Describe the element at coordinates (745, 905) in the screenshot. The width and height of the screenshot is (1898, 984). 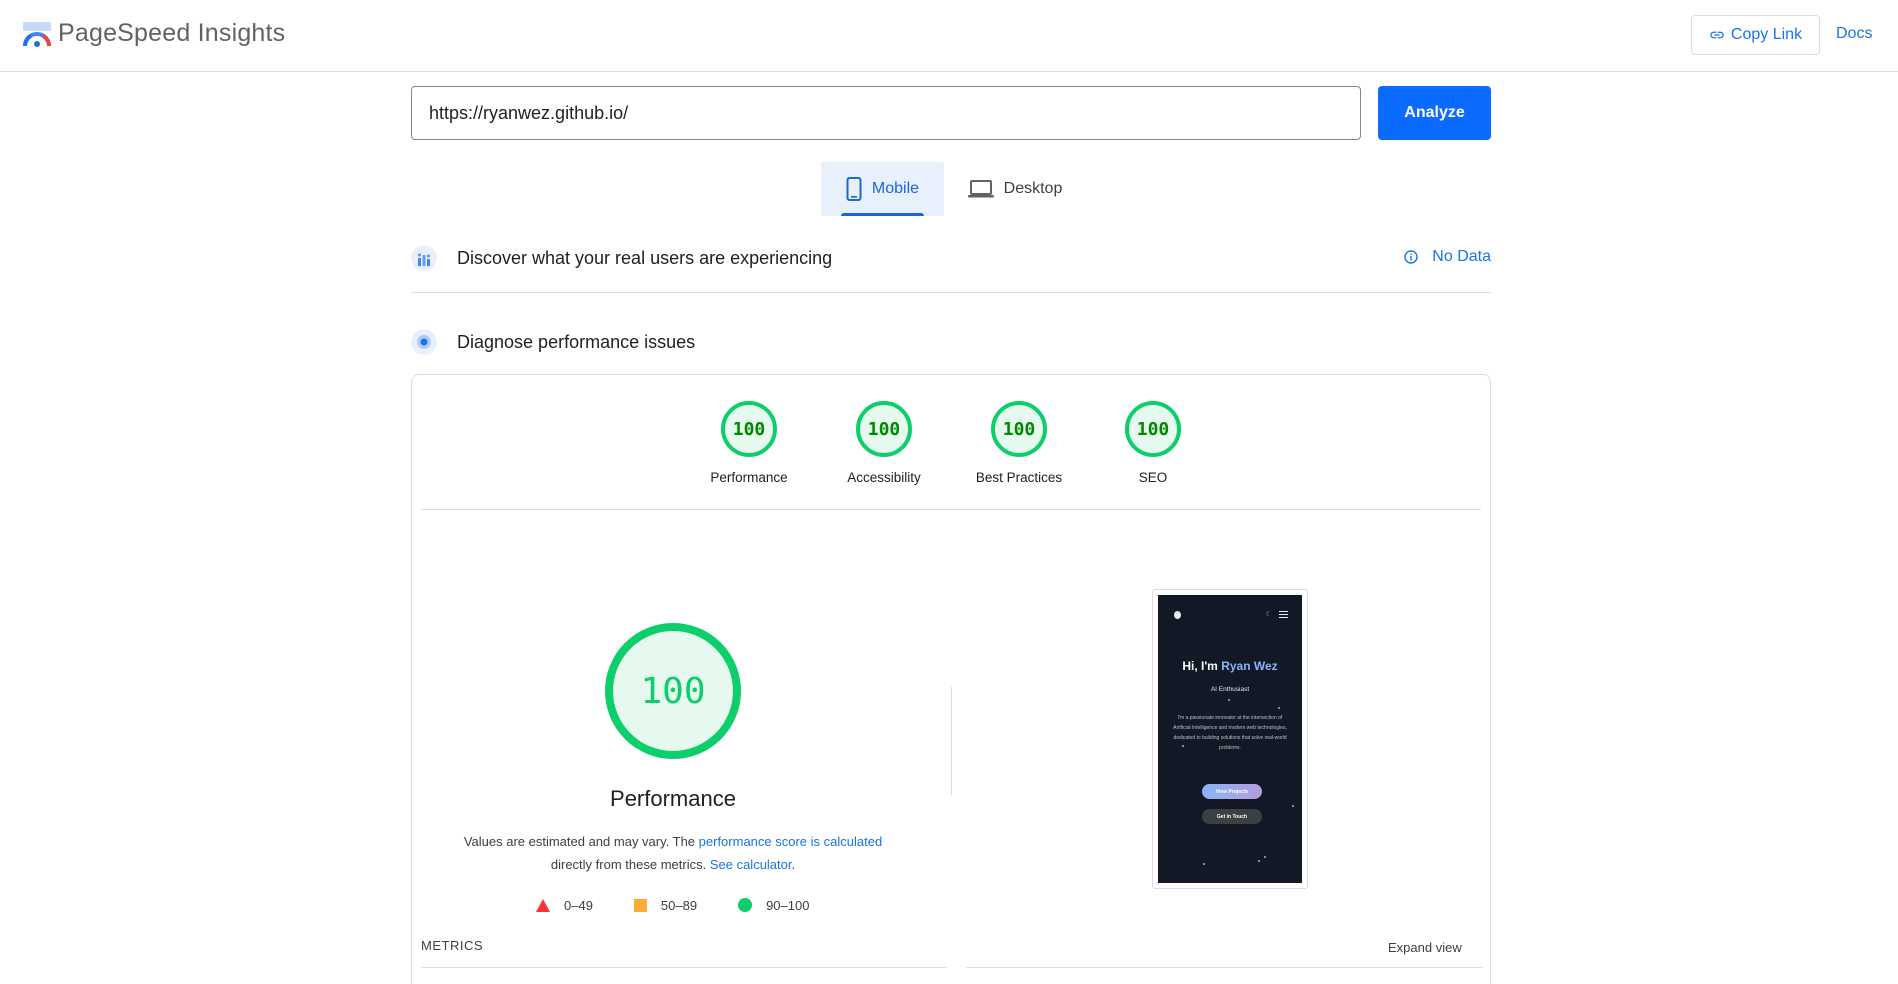
I see `pass-circle-icon` at that location.